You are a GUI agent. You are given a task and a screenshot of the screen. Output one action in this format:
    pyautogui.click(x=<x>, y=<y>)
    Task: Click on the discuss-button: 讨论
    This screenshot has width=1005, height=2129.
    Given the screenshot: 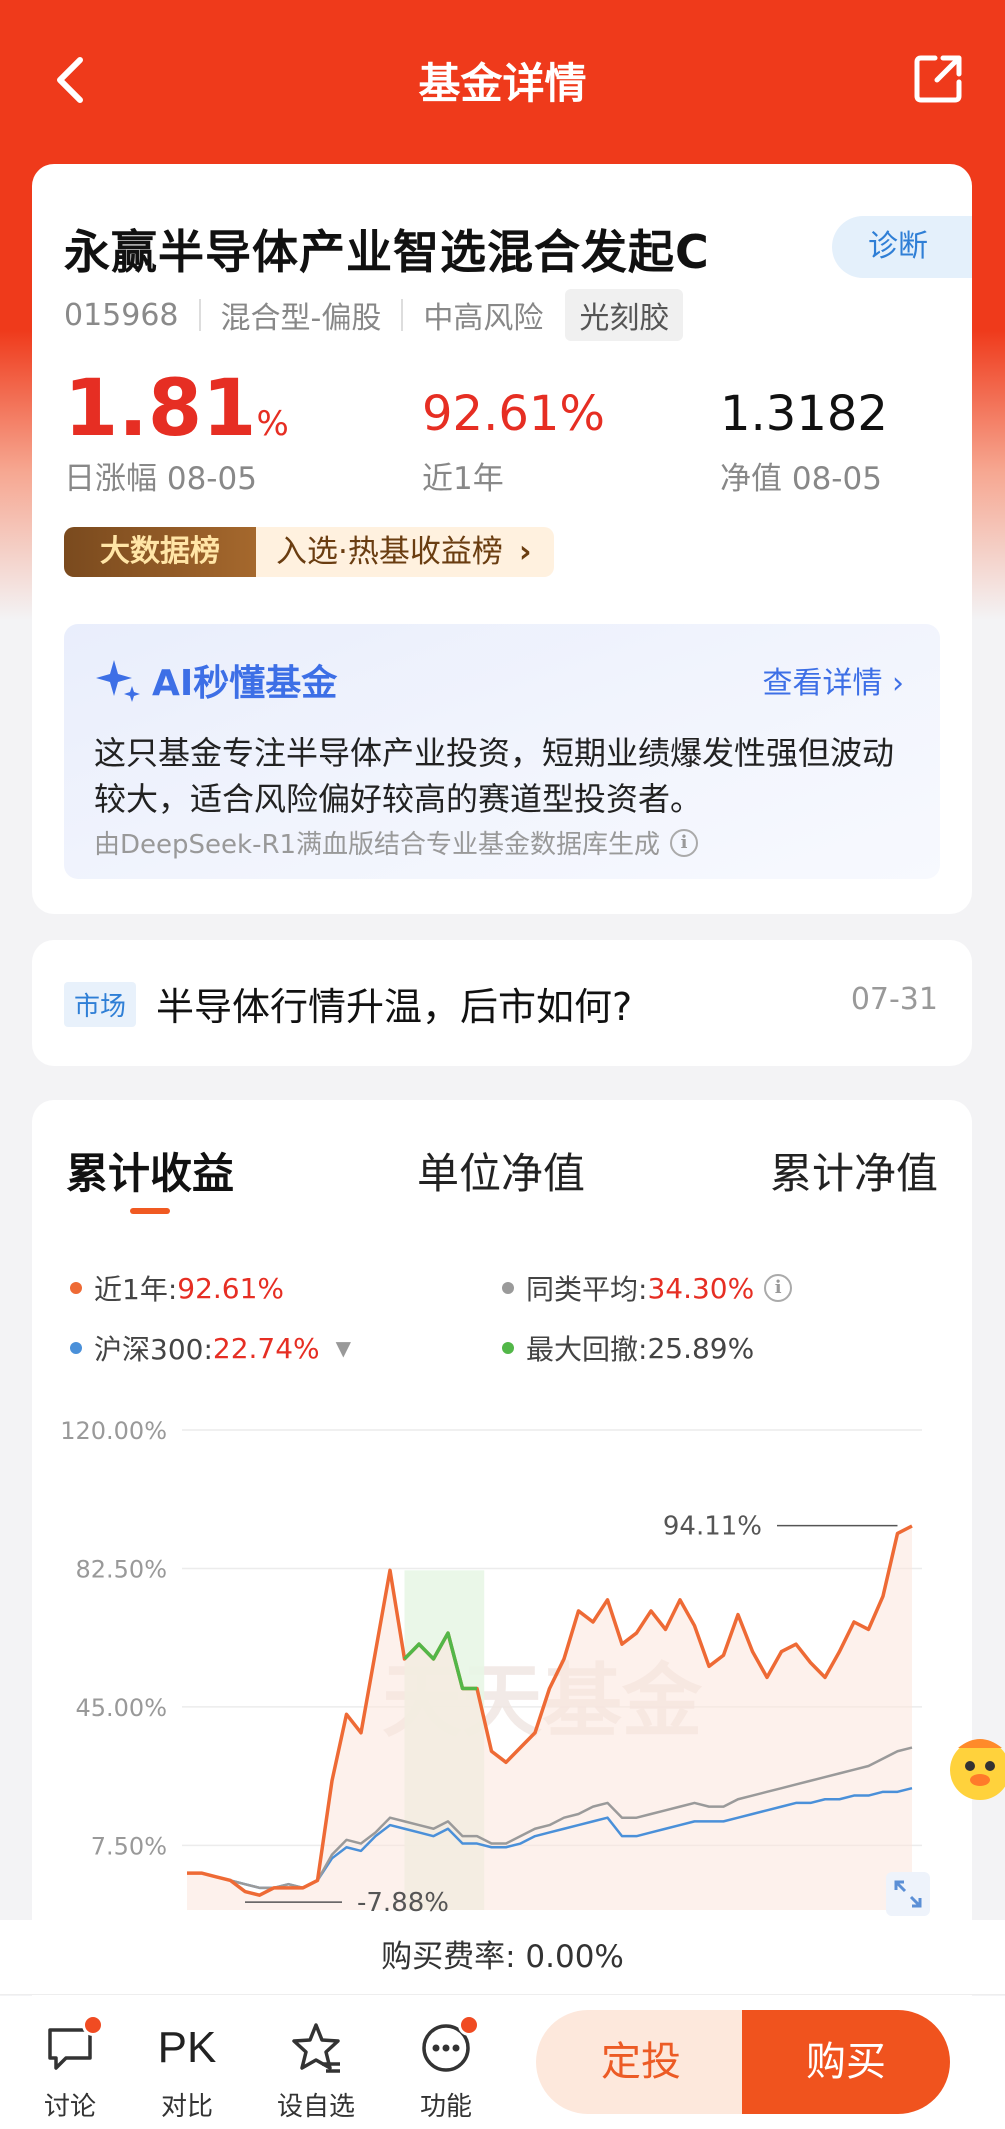 What is the action you would take?
    pyautogui.click(x=70, y=2068)
    